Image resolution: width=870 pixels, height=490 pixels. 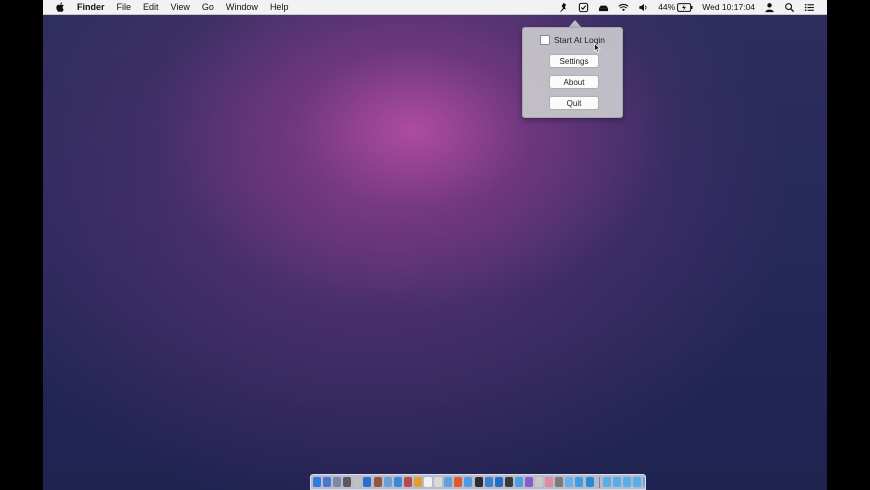 I want to click on battery-percent: 44%, so click(x=667, y=7).